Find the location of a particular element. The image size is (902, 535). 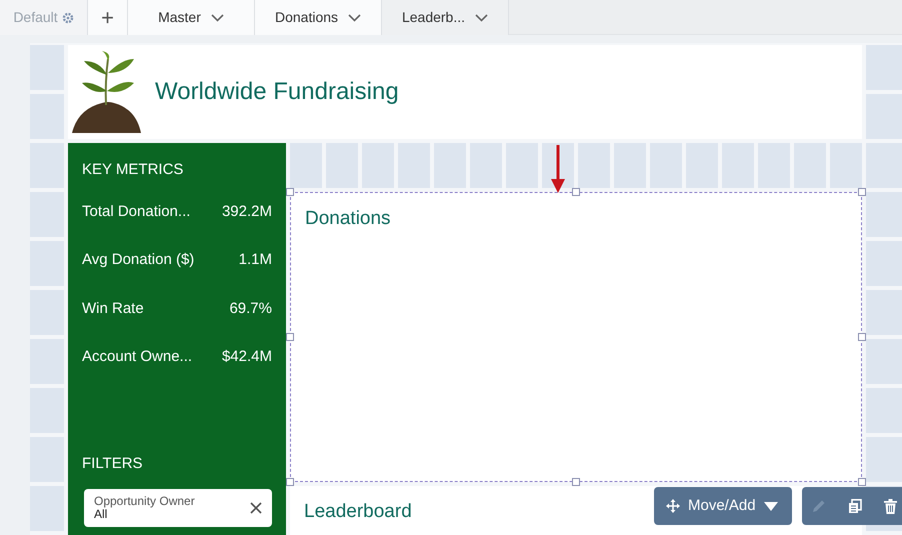

page-tab: Donations is located at coordinates (318, 17).